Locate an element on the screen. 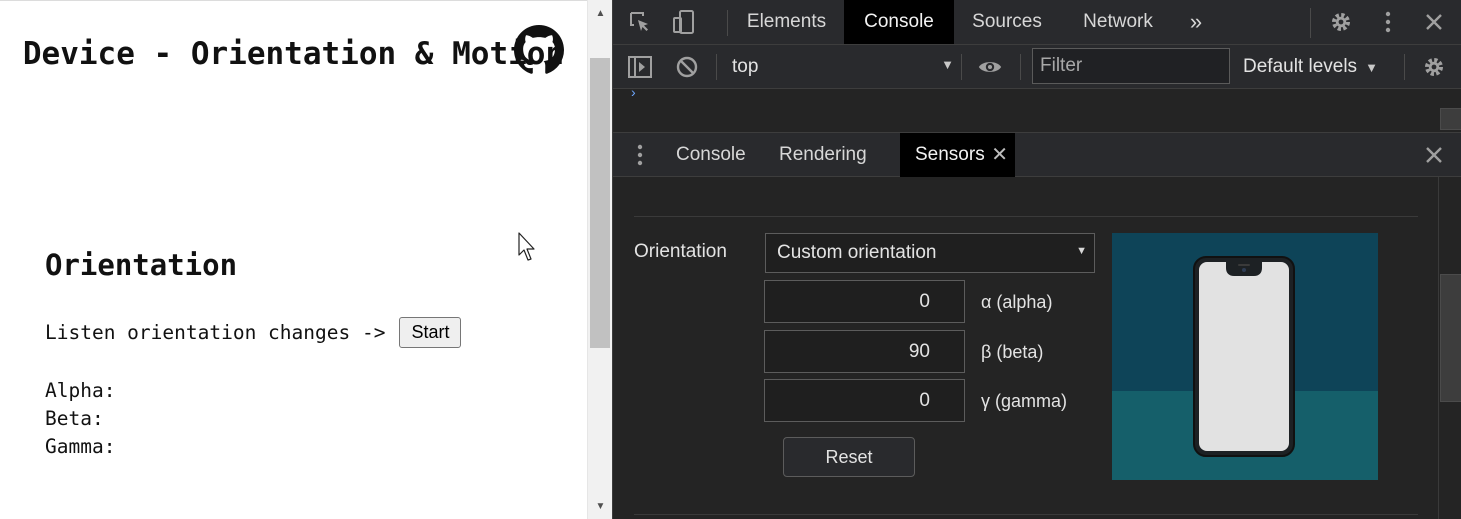  orientation-preset-value: Custom orientation is located at coordinates (857, 252).